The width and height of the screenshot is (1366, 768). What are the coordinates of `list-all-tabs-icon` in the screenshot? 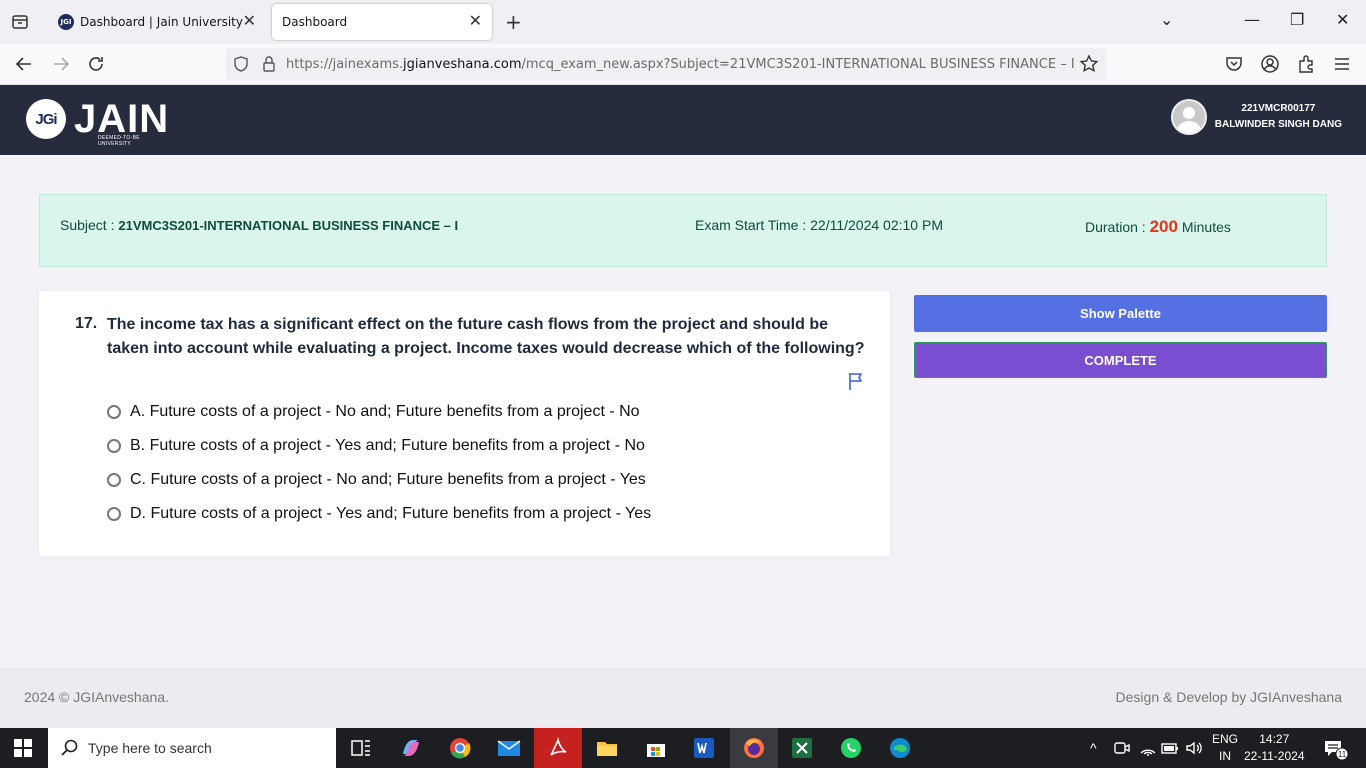 It's located at (20, 22).